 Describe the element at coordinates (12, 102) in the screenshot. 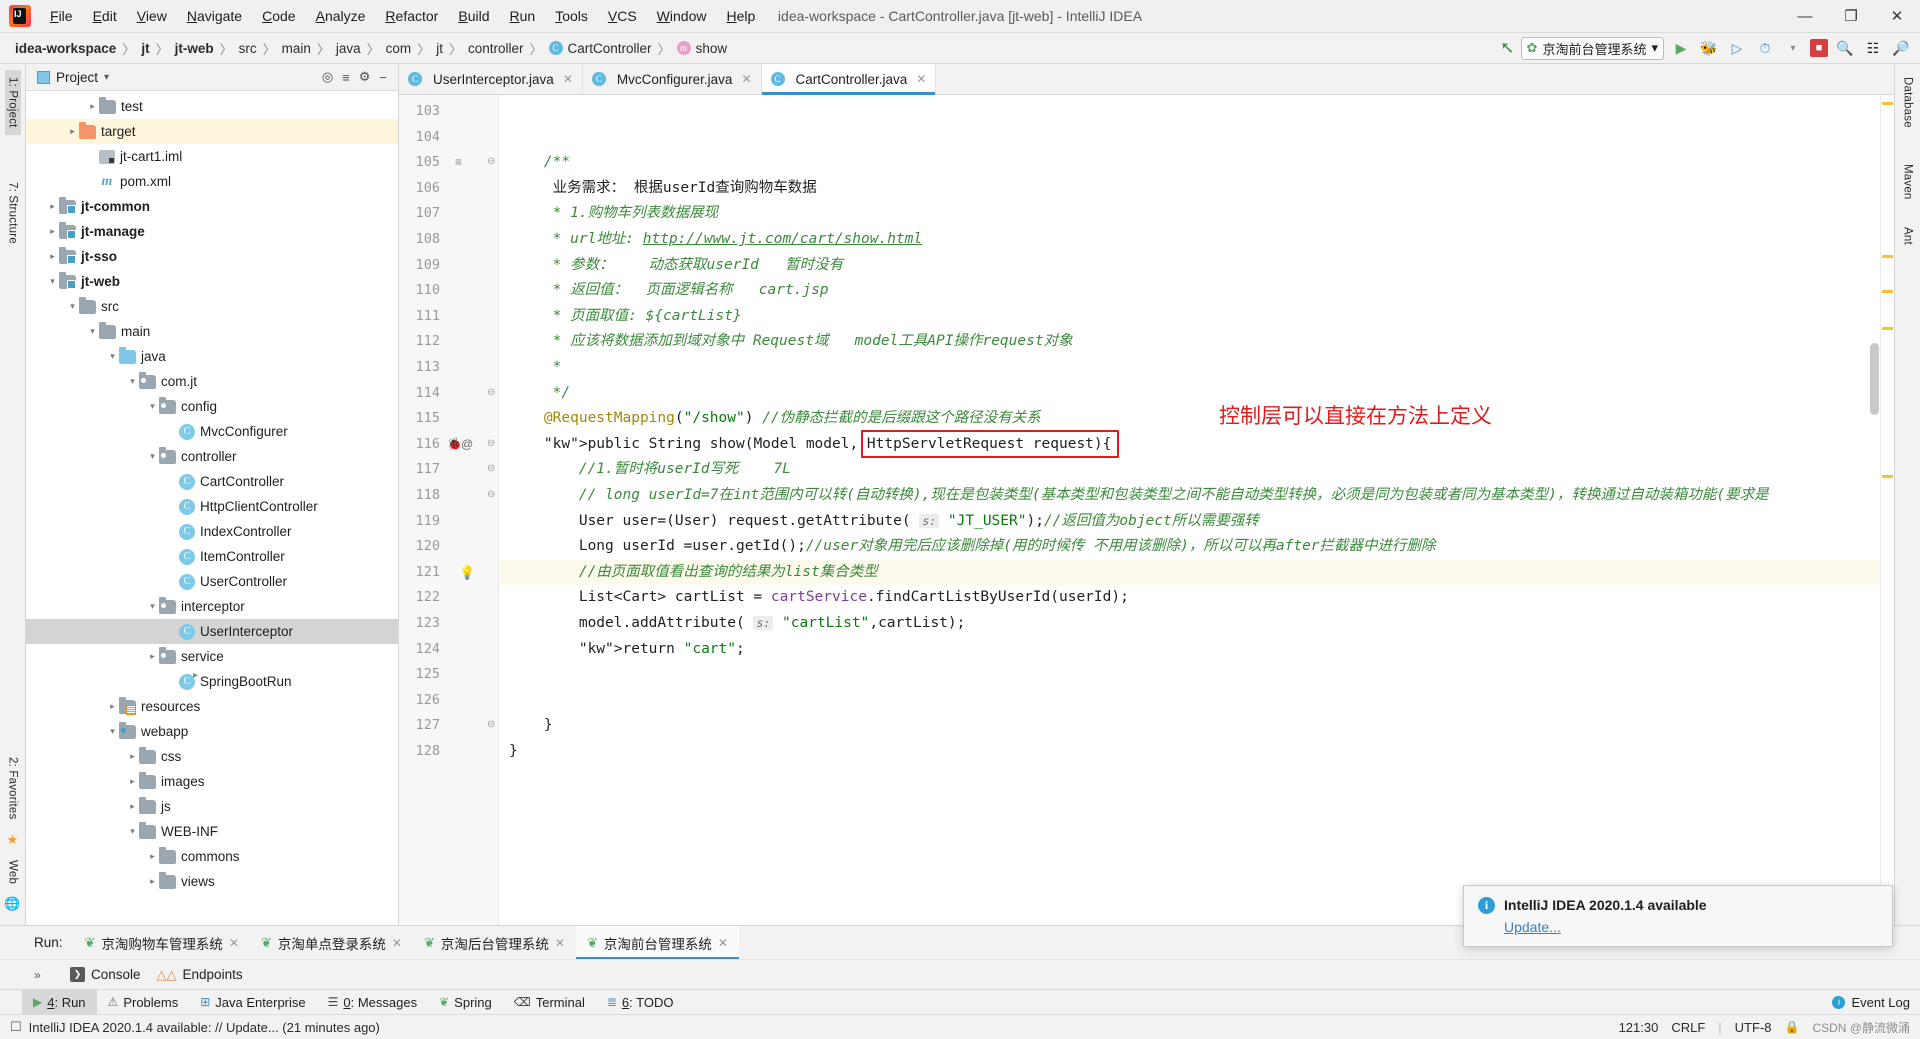

I see `sidebar-item-project: 1: Project` at that location.